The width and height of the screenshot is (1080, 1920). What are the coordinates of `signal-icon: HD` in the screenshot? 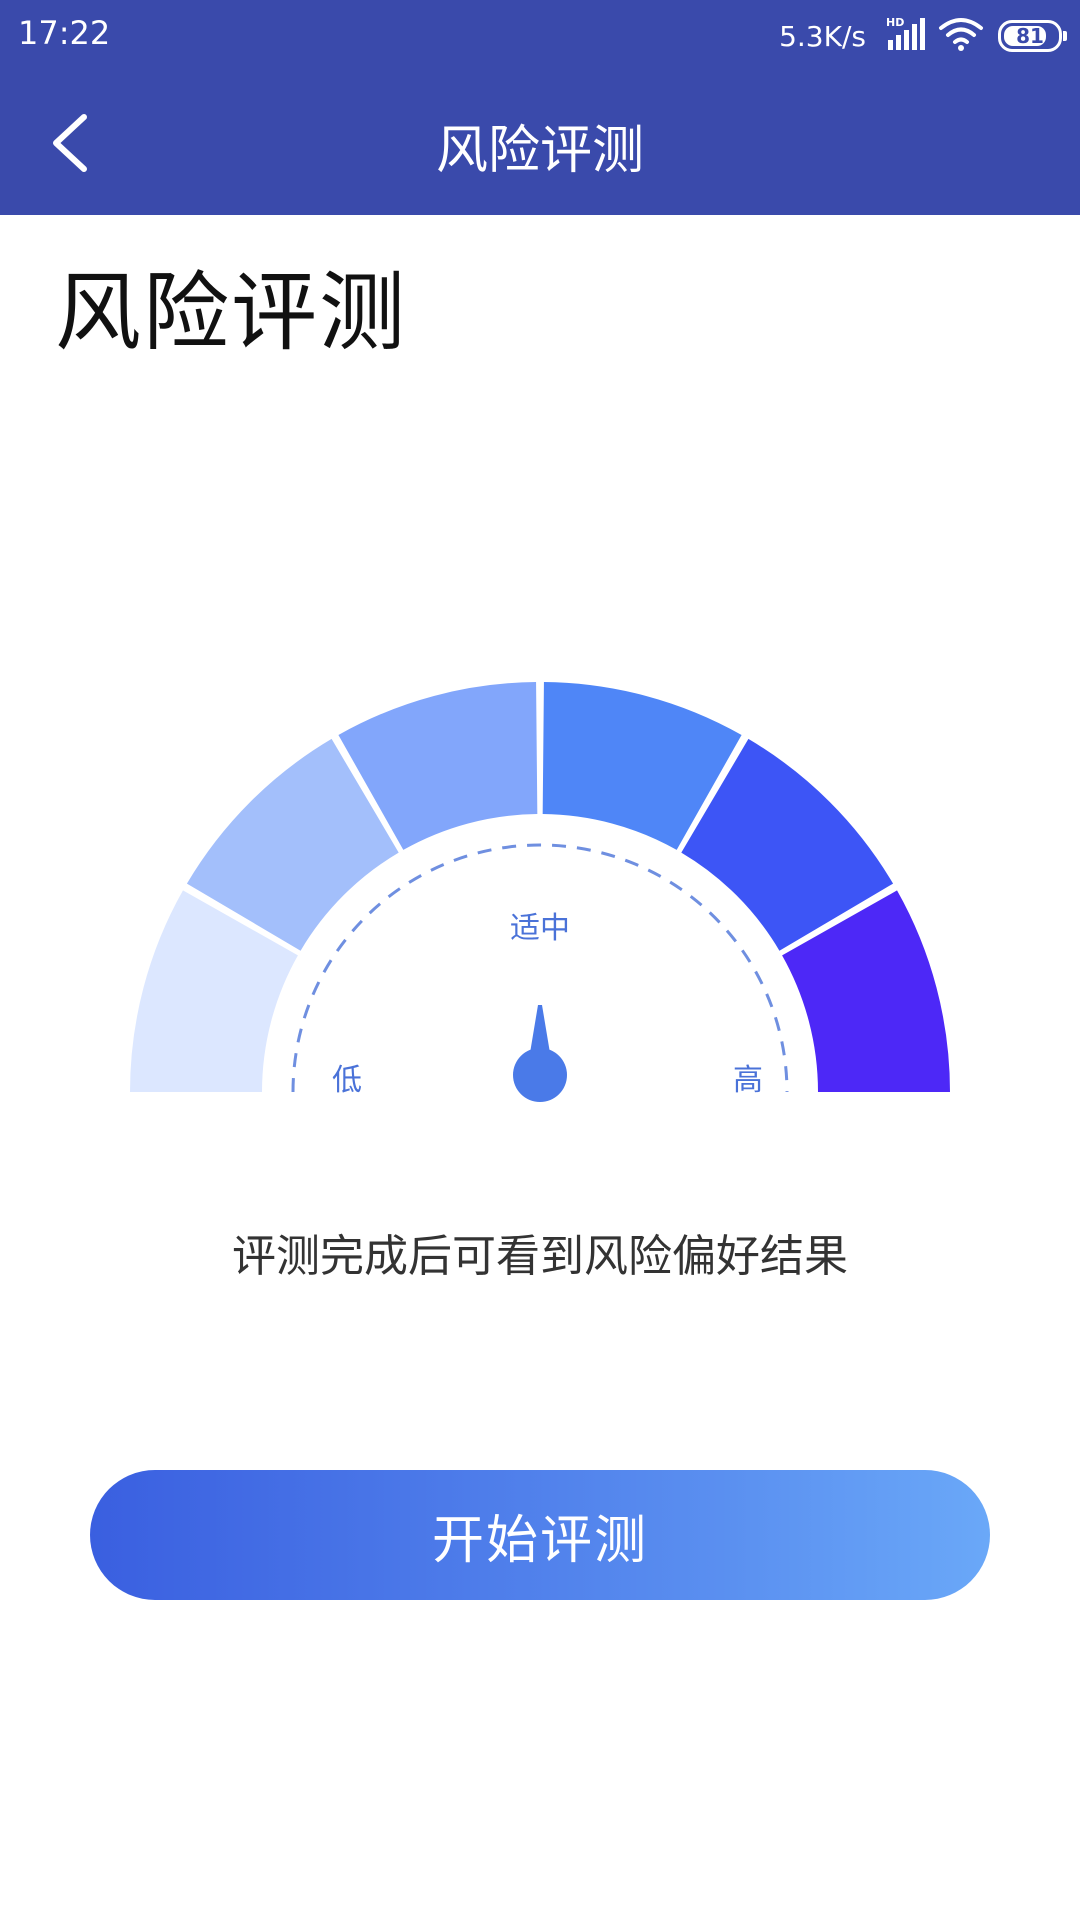 It's located at (906, 36).